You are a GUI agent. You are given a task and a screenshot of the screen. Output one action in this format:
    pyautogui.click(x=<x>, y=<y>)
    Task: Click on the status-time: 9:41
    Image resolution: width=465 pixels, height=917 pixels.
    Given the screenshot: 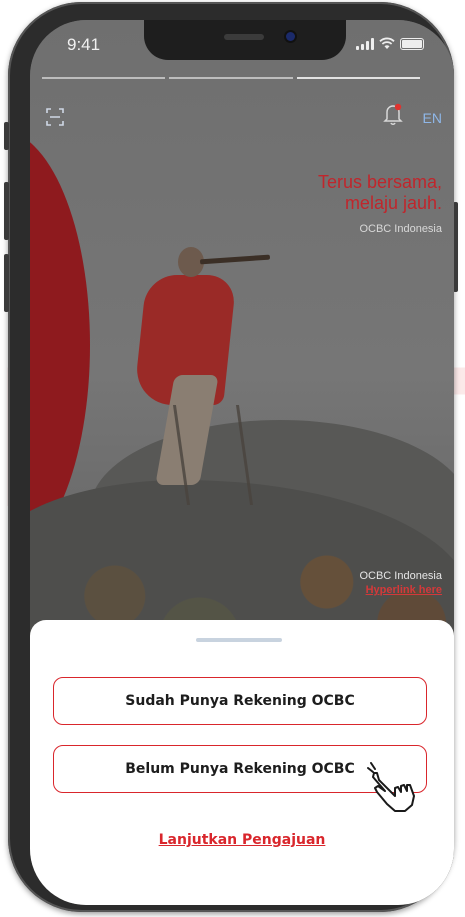 What is the action you would take?
    pyautogui.click(x=84, y=44)
    